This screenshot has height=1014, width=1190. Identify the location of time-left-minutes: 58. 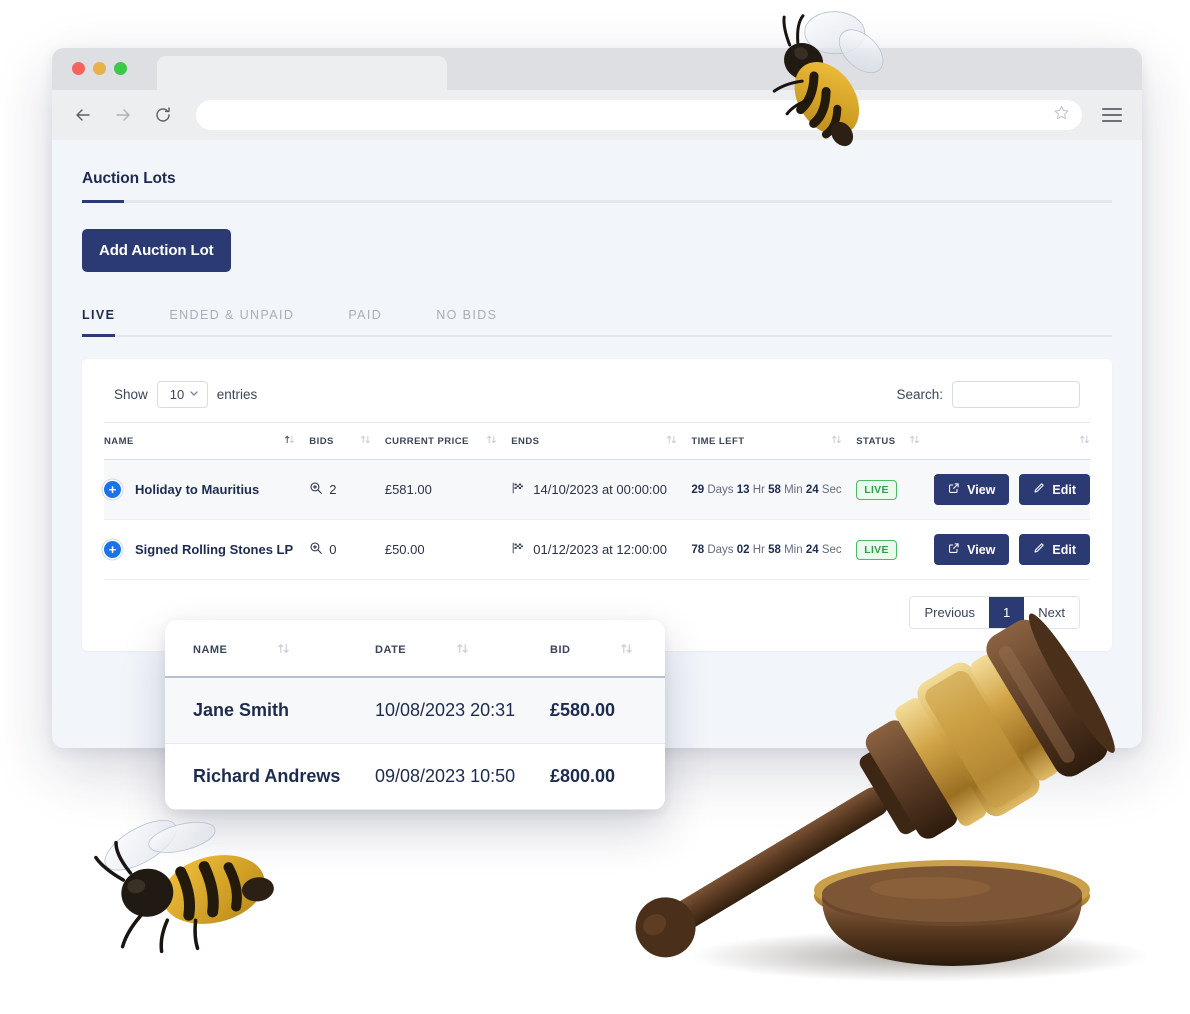
(774, 549).